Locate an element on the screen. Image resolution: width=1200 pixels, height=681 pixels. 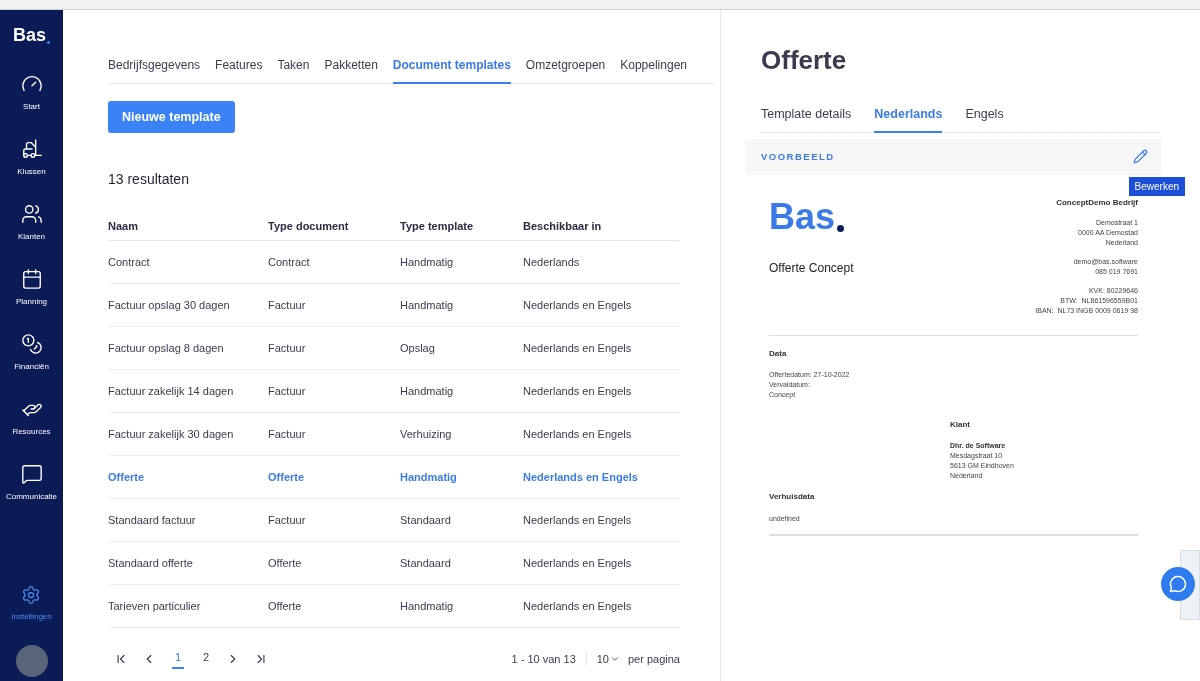
table-cell-text: Factuur opslag 8 dagen is located at coordinates (166, 348).